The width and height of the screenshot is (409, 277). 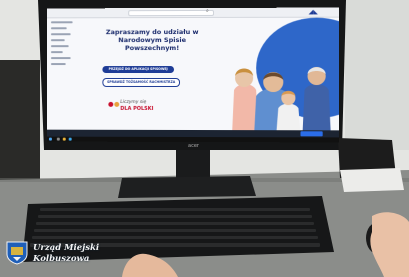 What do you see at coordinates (141, 82) in the screenshot?
I see `verify-enumerator-button: SPRAWDŹ TOŻSAMOŚĆ RACHMISTRZA` at bounding box center [141, 82].